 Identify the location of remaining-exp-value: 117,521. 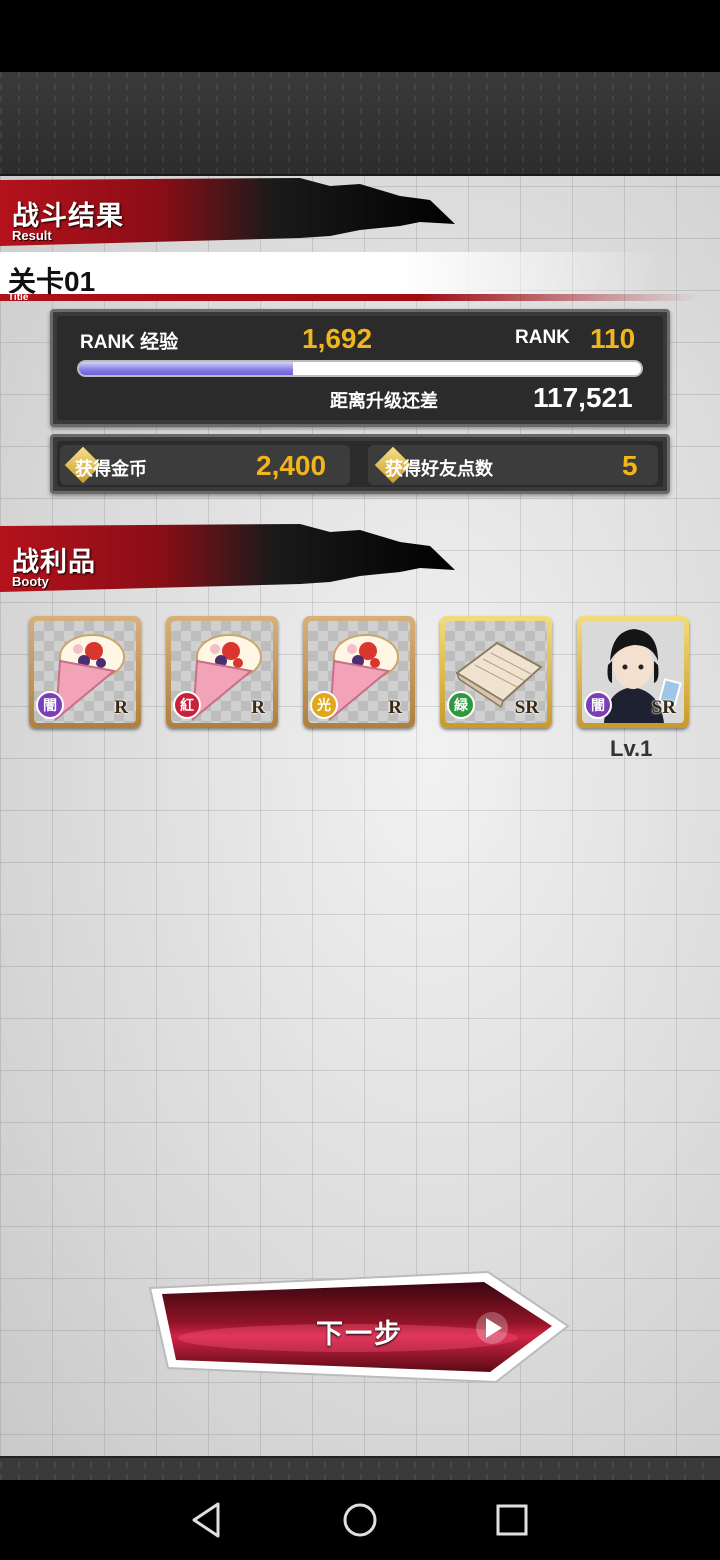
(583, 397).